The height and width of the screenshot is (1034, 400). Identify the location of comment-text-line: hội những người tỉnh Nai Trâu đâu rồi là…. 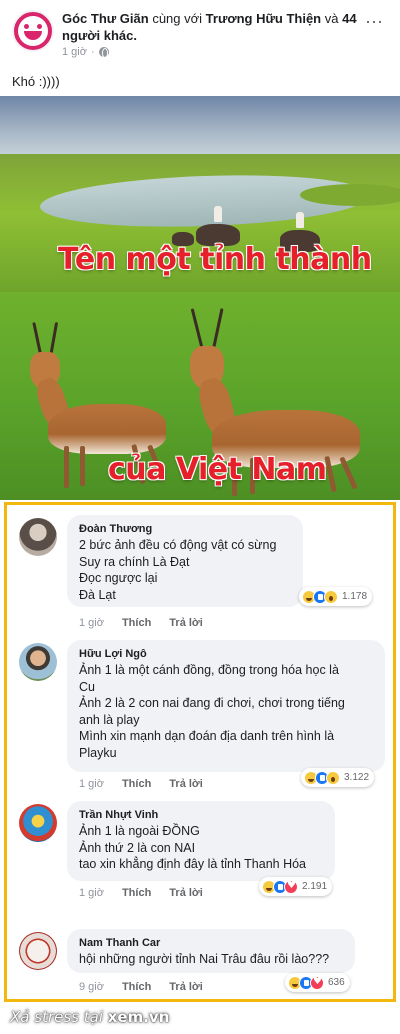
(204, 959).